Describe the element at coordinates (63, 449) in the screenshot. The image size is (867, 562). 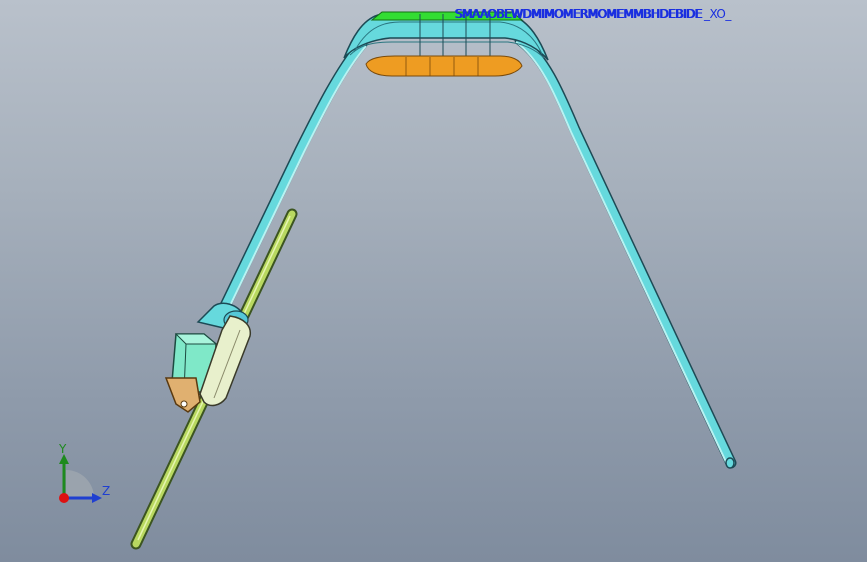
I see `triad-y-label: Y` at that location.